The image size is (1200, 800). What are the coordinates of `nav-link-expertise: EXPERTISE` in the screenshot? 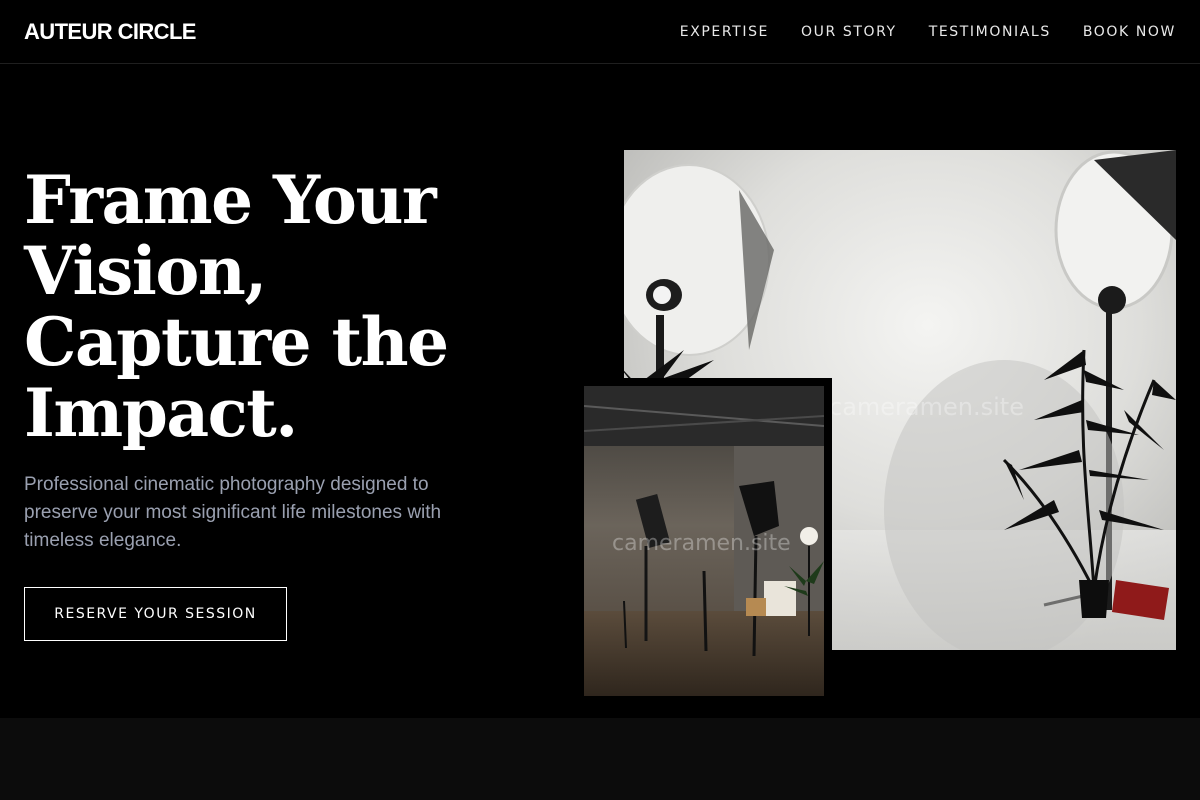 It's located at (724, 32).